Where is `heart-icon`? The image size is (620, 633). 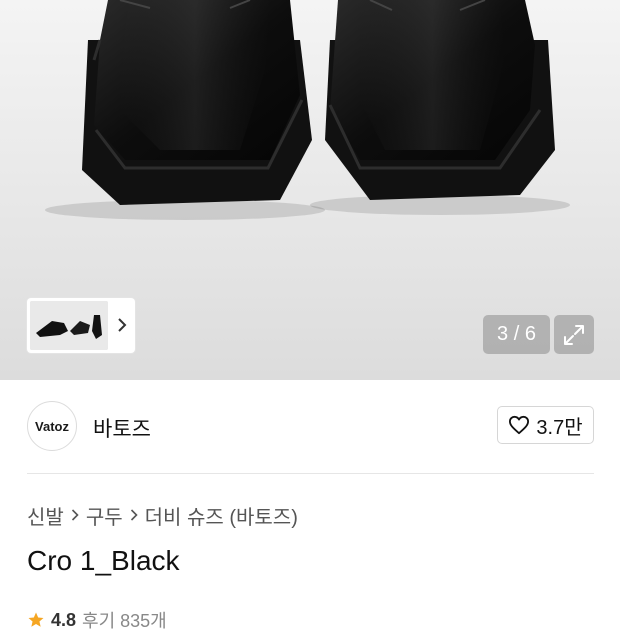 heart-icon is located at coordinates (519, 425).